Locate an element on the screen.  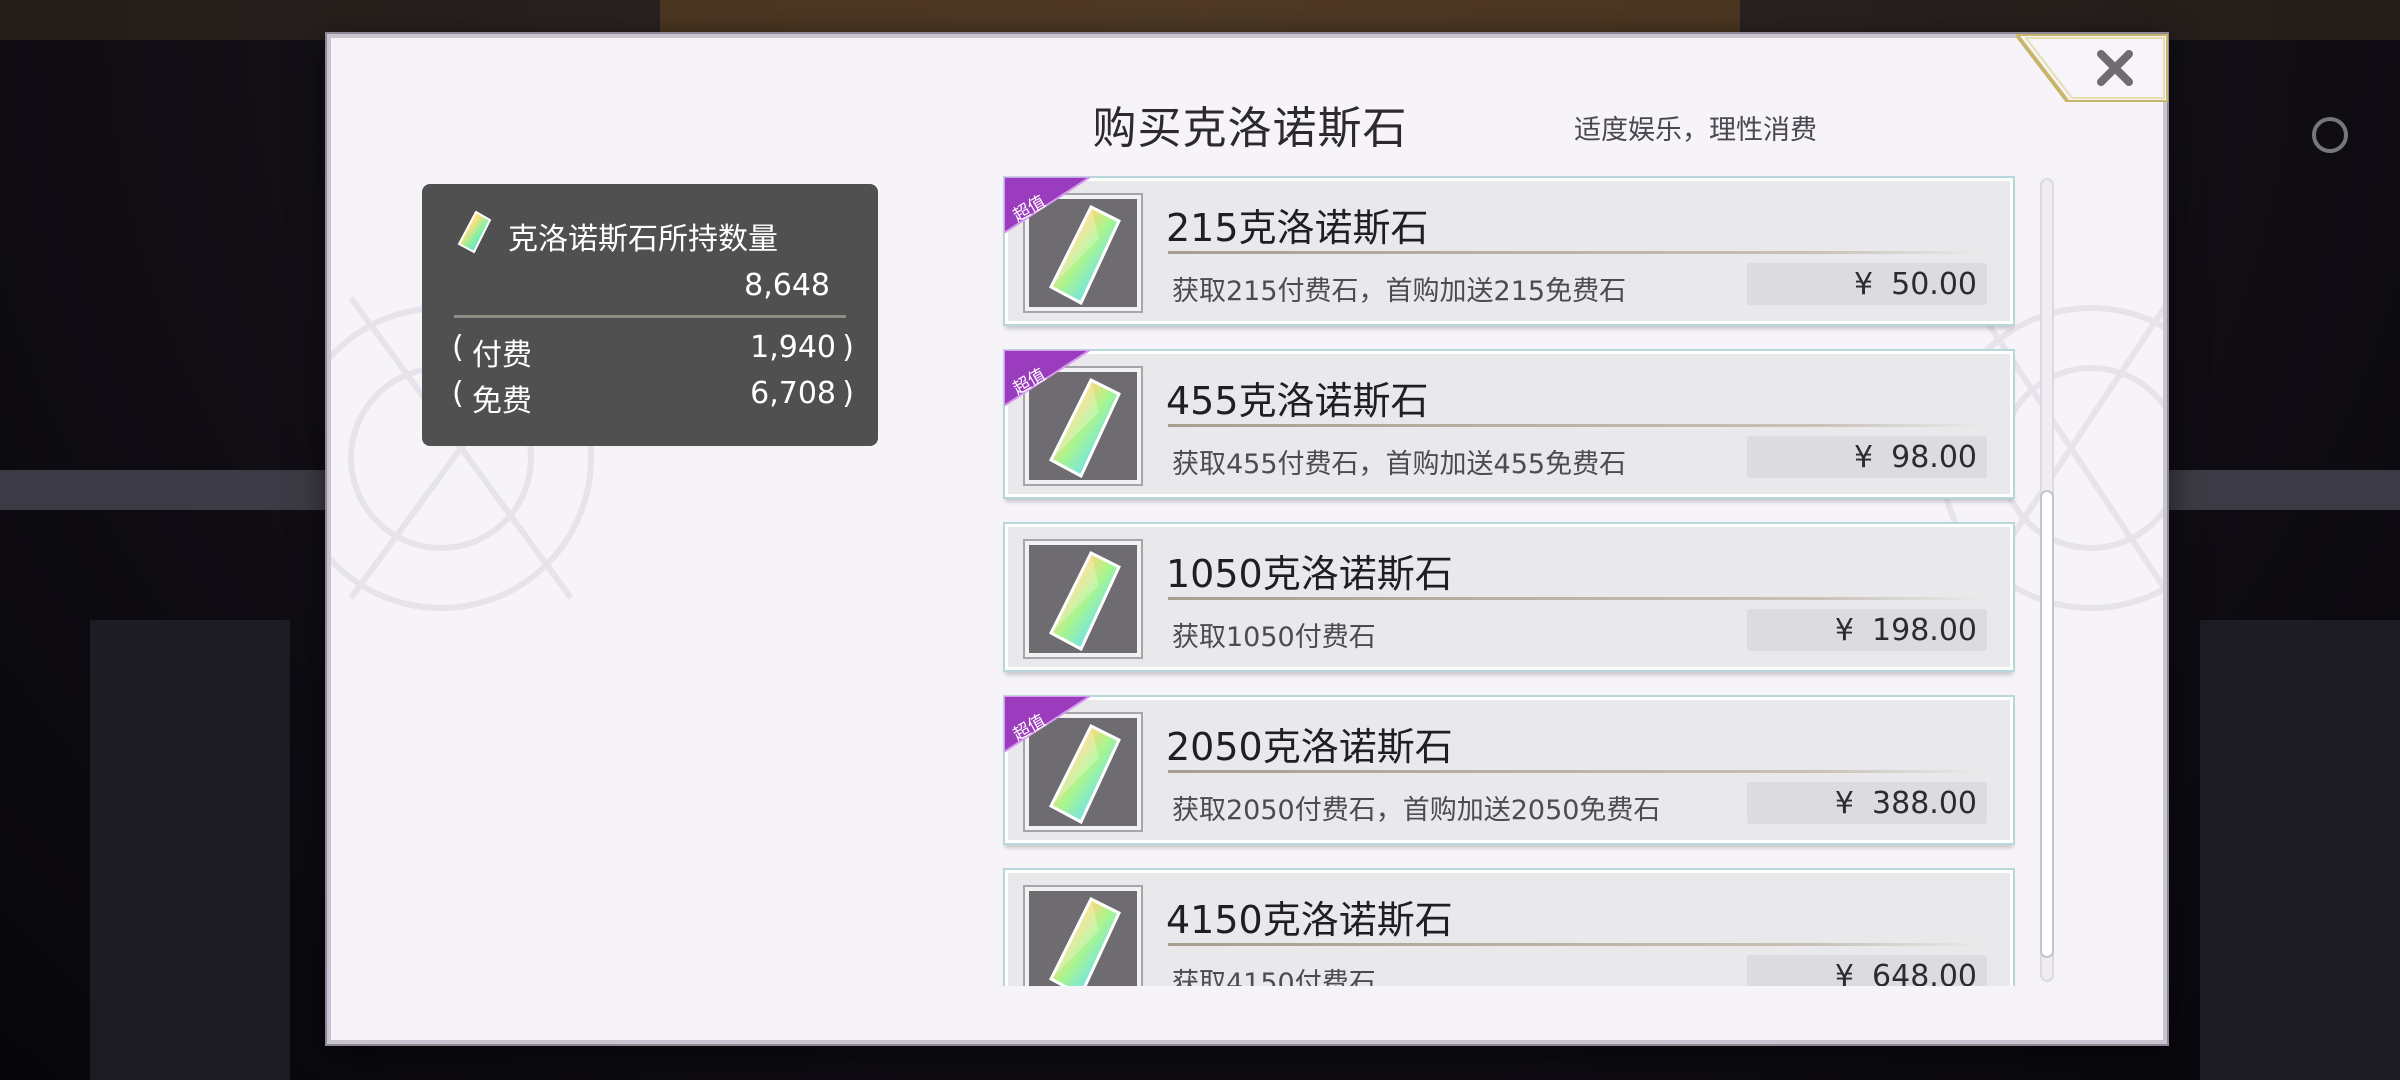
product-name: 455克洛诺斯石 is located at coordinates (1297, 401).